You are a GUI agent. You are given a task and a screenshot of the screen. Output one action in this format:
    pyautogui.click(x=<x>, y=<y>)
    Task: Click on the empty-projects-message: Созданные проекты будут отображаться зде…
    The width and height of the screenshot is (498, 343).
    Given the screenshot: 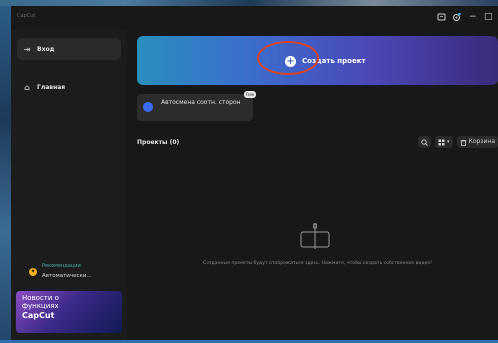 What is the action you would take?
    pyautogui.click(x=317, y=263)
    